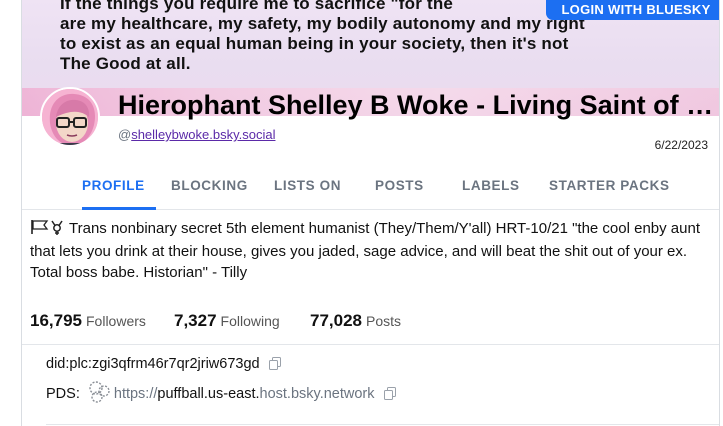  What do you see at coordinates (203, 134) in the screenshot?
I see `profile-handle-link: shelleybwoke.bsky.social` at bounding box center [203, 134].